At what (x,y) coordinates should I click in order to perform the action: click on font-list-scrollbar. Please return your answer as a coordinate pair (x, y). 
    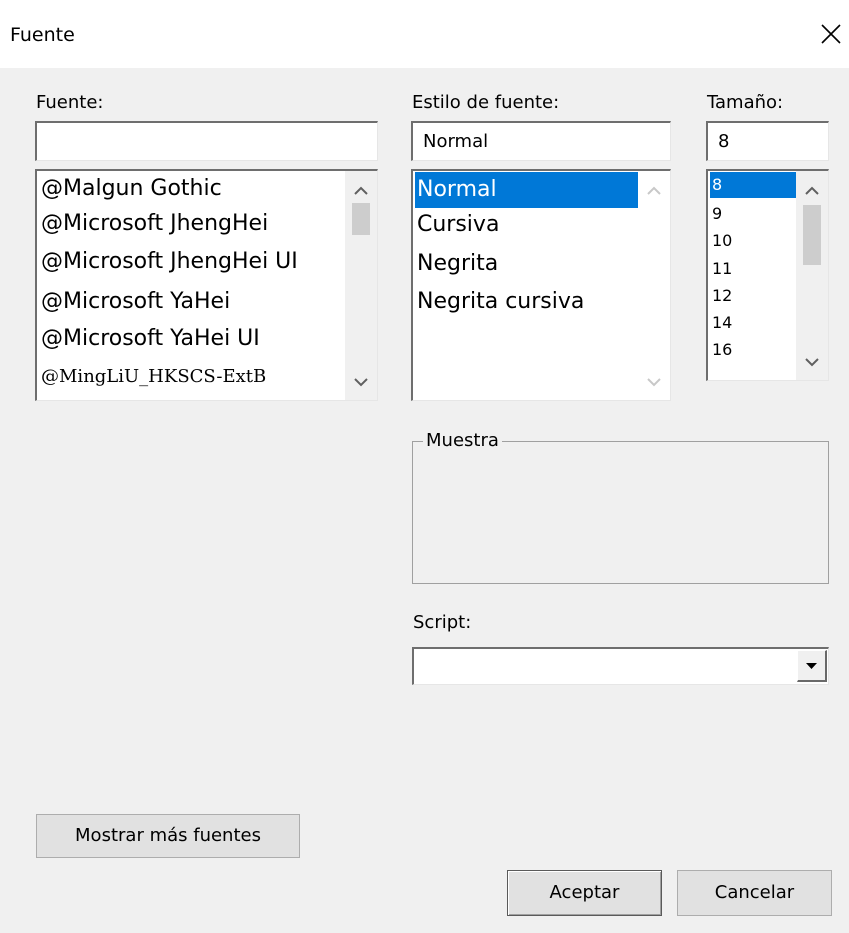
    Looking at the image, I should click on (361, 285).